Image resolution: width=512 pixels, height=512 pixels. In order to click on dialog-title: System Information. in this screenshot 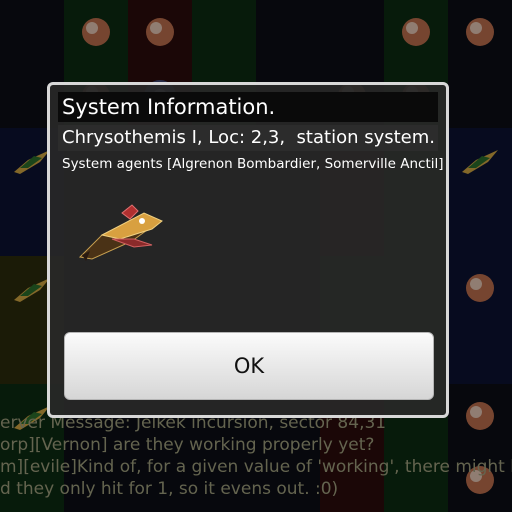, I will do `click(248, 107)`.